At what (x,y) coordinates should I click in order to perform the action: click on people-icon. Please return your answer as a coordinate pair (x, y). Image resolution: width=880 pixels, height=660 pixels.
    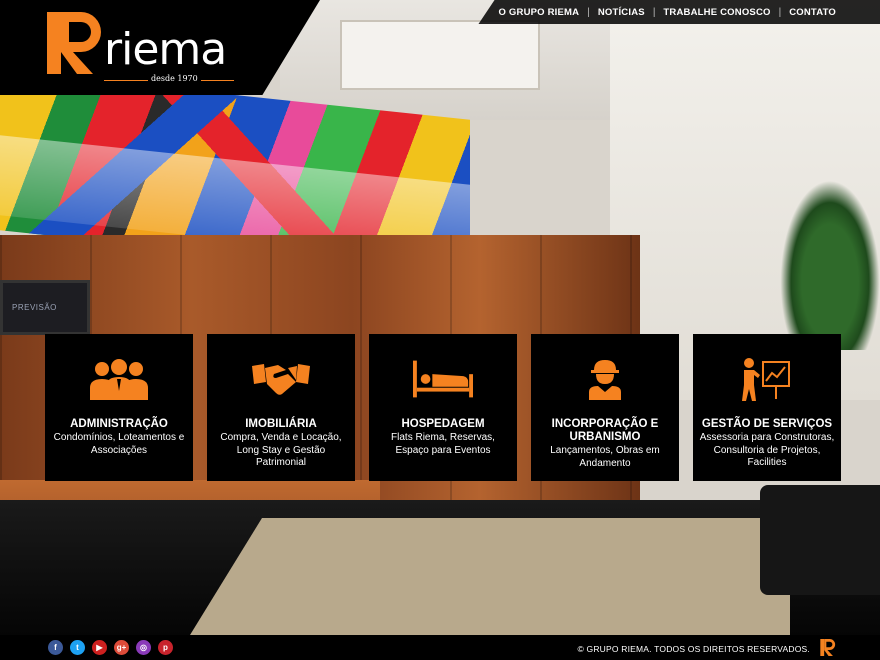
    Looking at the image, I should click on (119, 379).